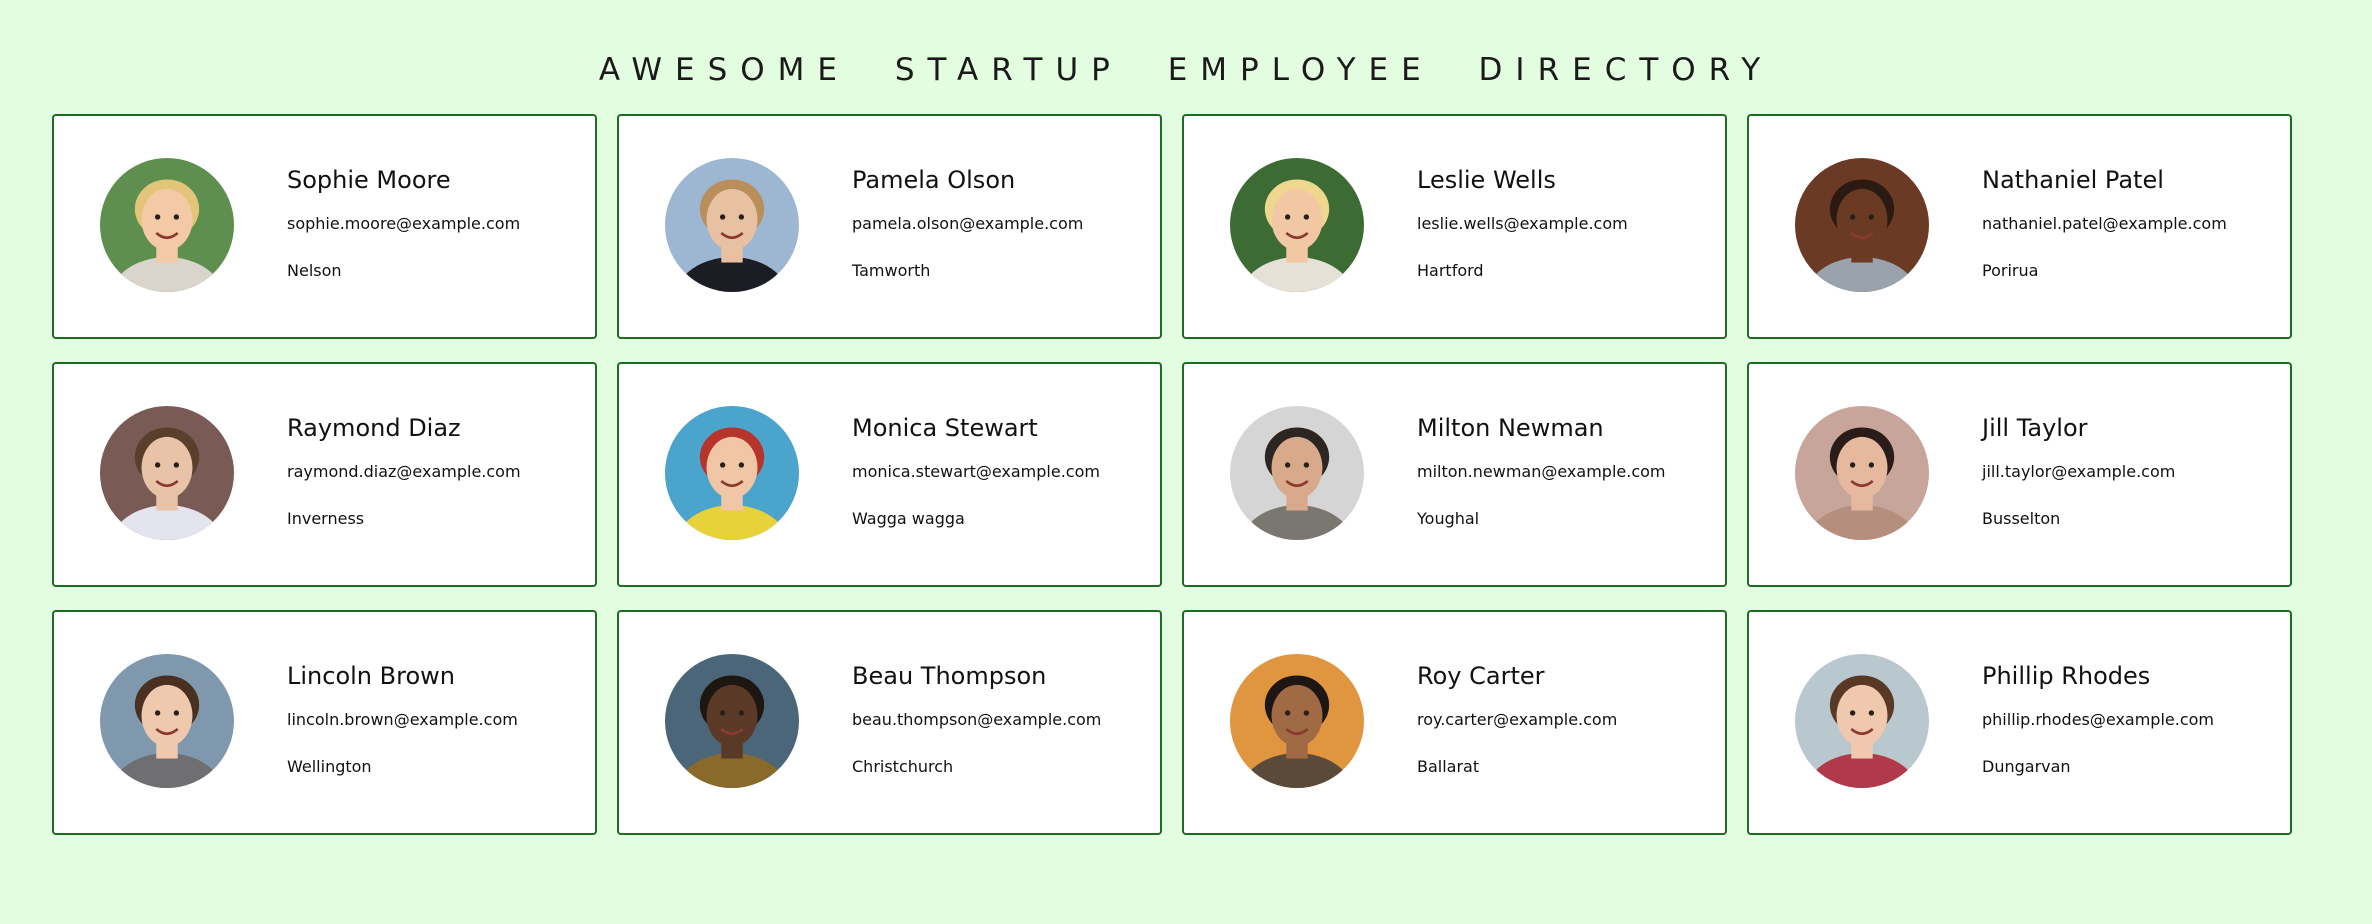  Describe the element at coordinates (934, 180) in the screenshot. I see `employee-name: Pamela Olson` at that location.